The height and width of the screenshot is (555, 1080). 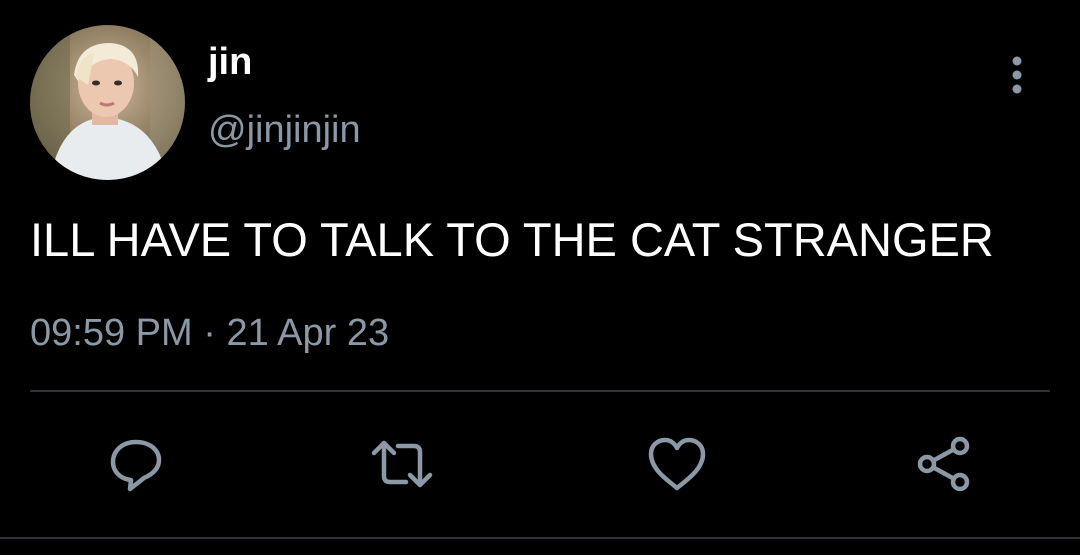 I want to click on more-options-button, so click(x=1017, y=75).